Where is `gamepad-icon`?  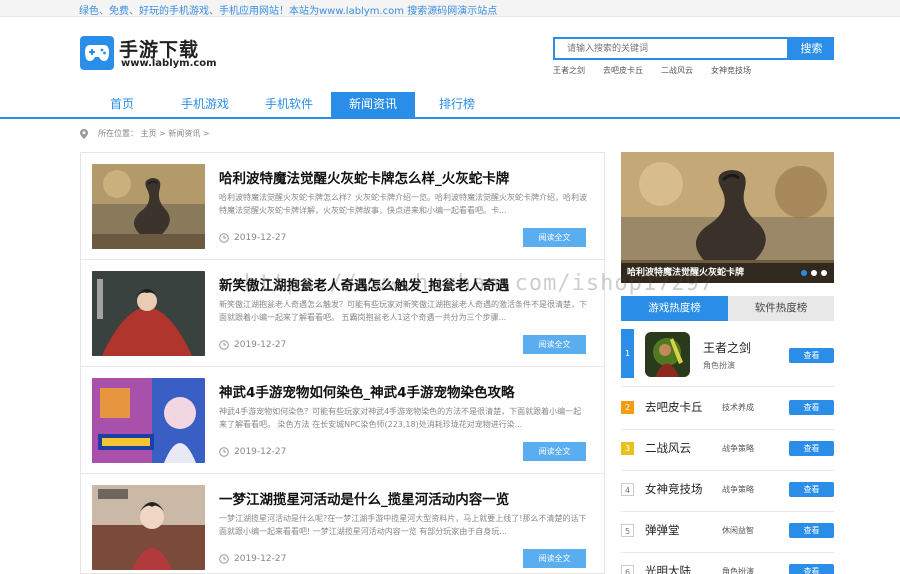
gamepad-icon is located at coordinates (97, 53).